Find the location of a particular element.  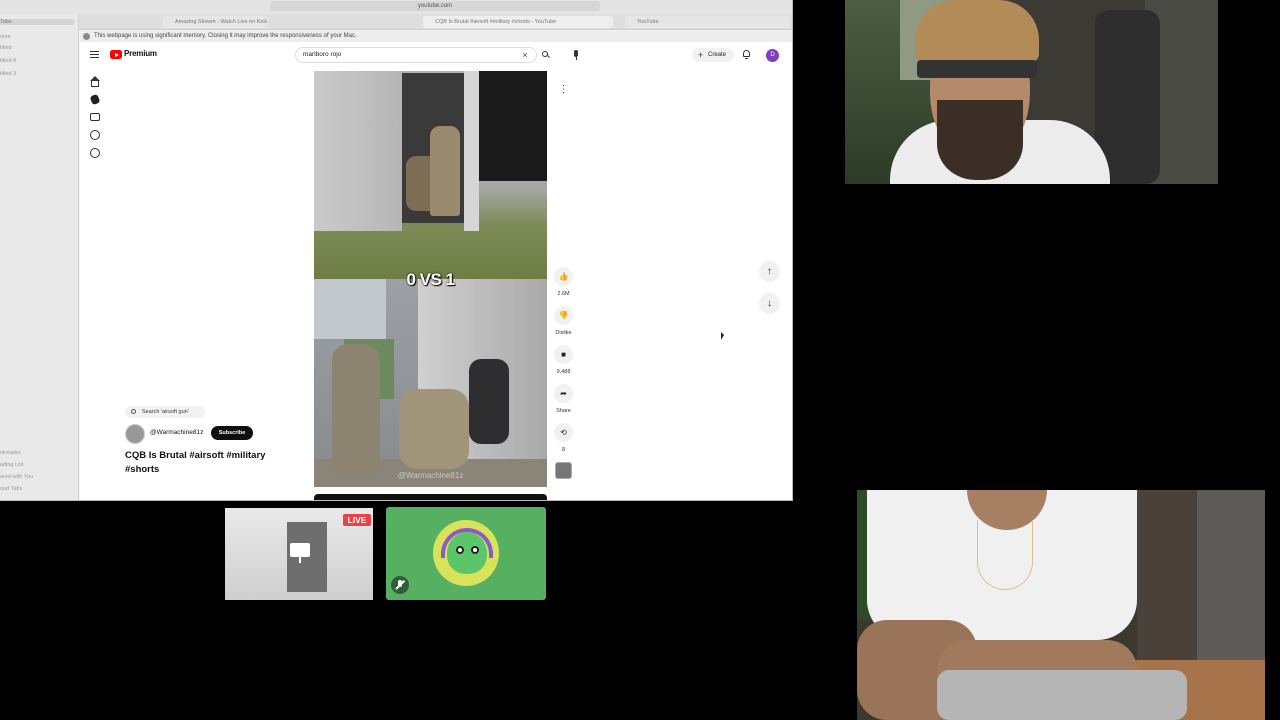

search-chip-label: Search 'airsoft gun' is located at coordinates (165, 412).